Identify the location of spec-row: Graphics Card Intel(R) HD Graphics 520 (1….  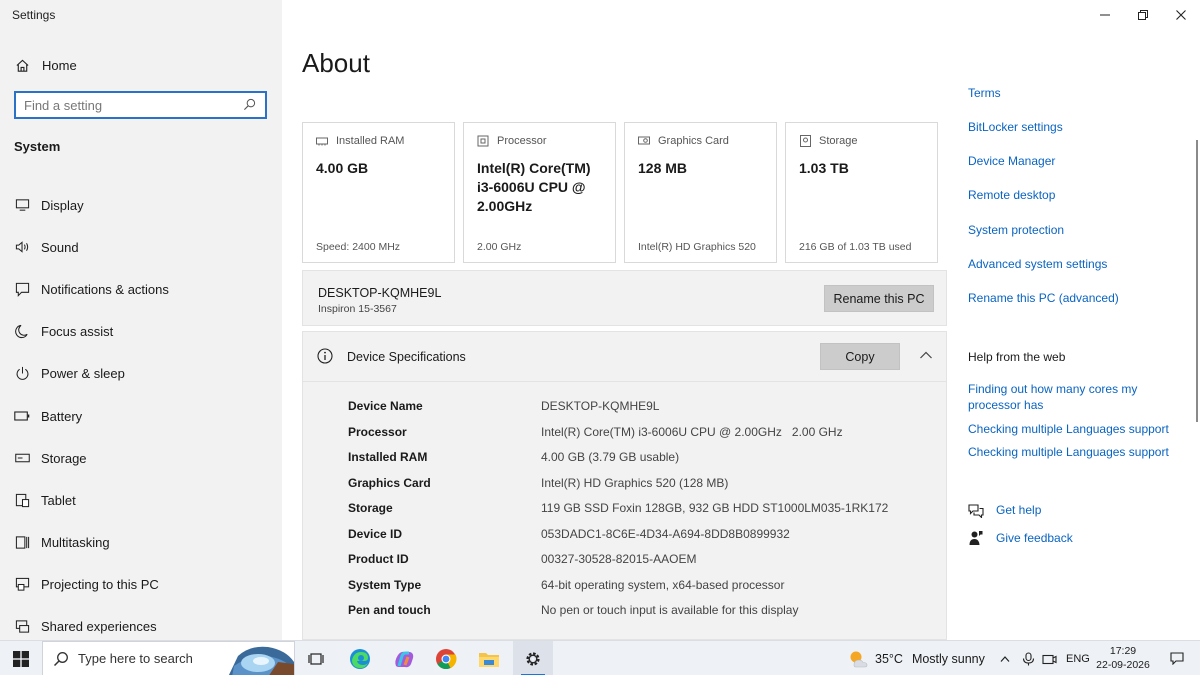
(618, 489).